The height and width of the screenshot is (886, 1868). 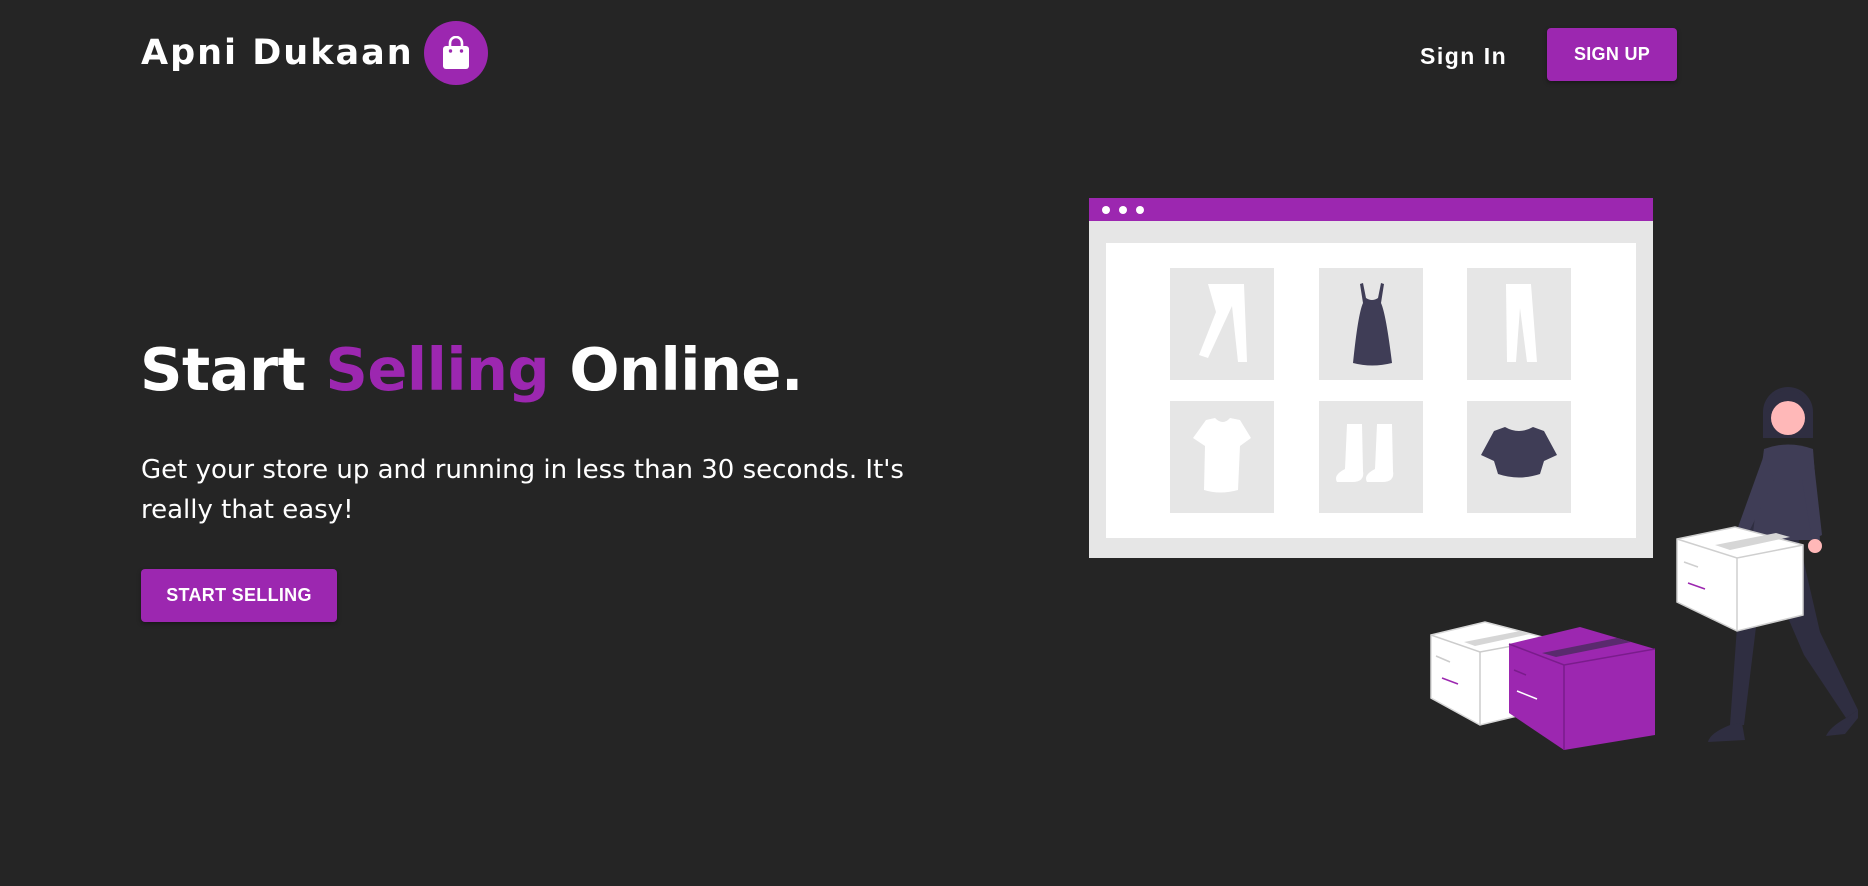 What do you see at coordinates (1463, 56) in the screenshot?
I see `signin-button: Sign In` at bounding box center [1463, 56].